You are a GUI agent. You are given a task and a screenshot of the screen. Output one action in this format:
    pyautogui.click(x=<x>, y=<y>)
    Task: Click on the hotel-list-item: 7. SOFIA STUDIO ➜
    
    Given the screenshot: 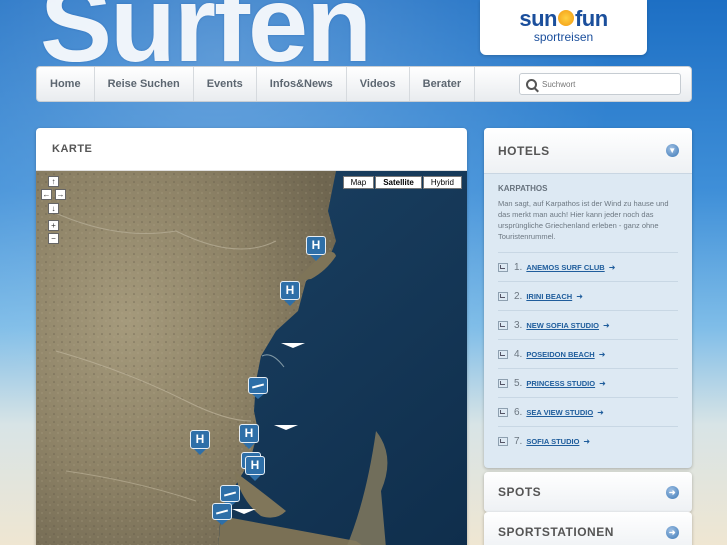 What is the action you would take?
    pyautogui.click(x=588, y=440)
    